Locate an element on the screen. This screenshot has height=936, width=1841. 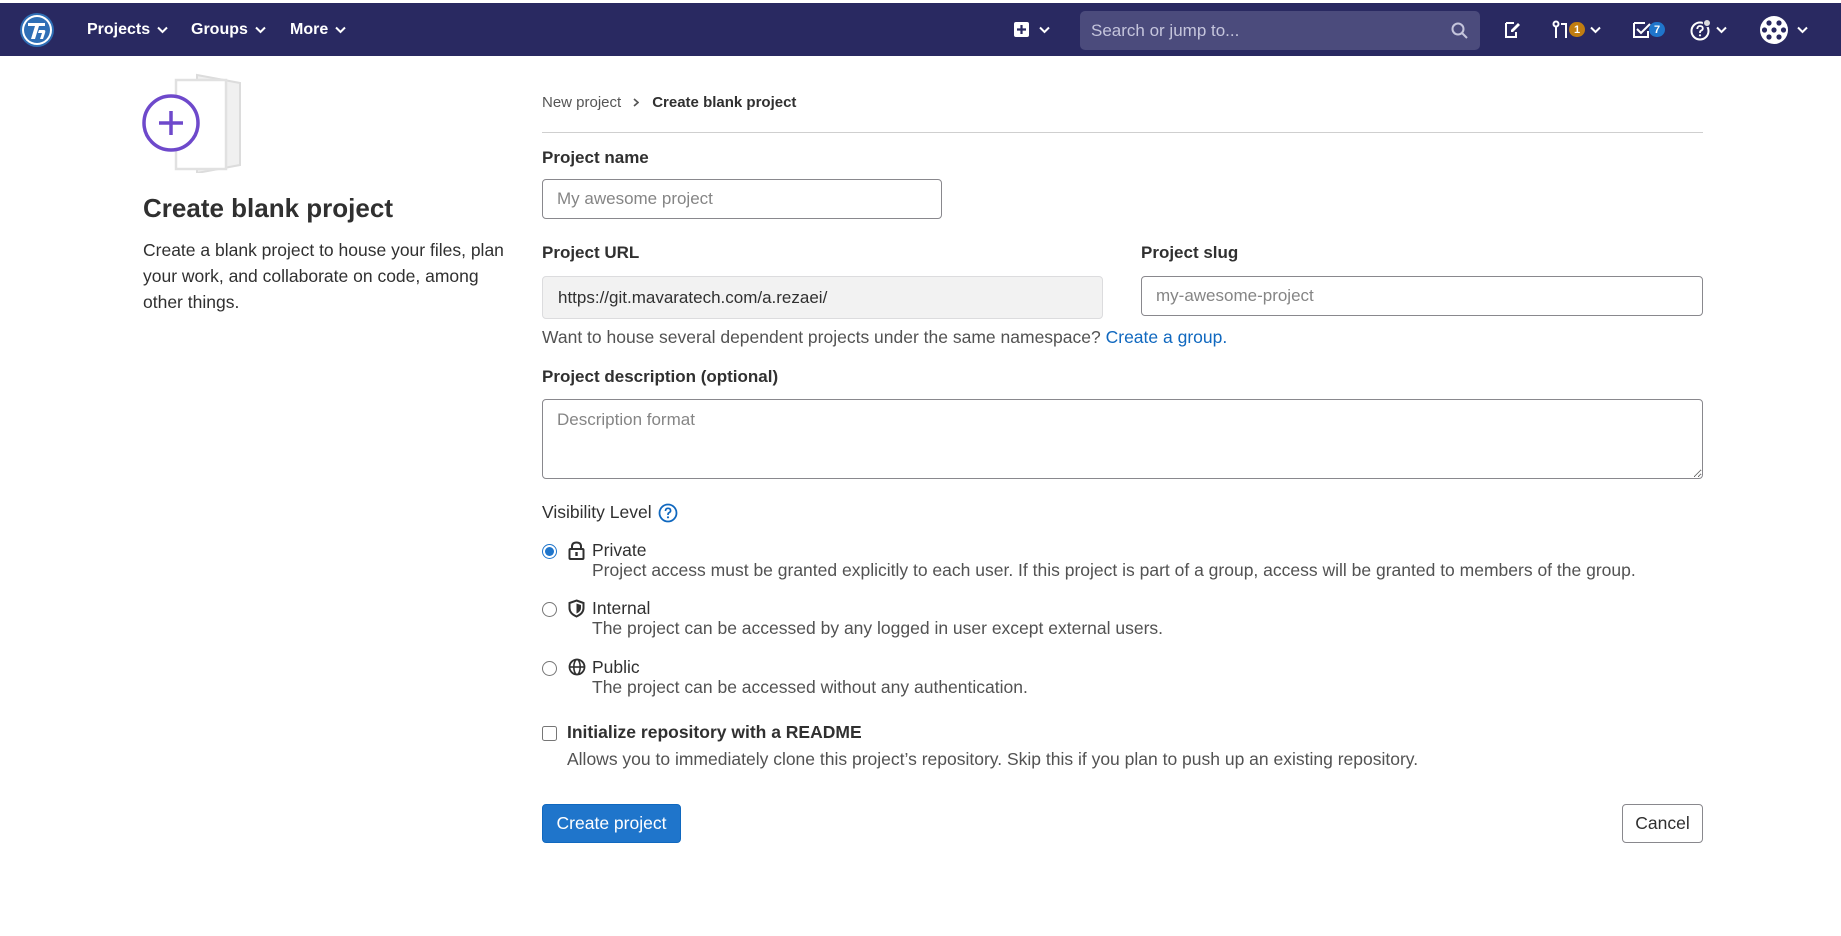
top-navbar: Projects Groups More 1 7 is located at coordinates (920, 29).